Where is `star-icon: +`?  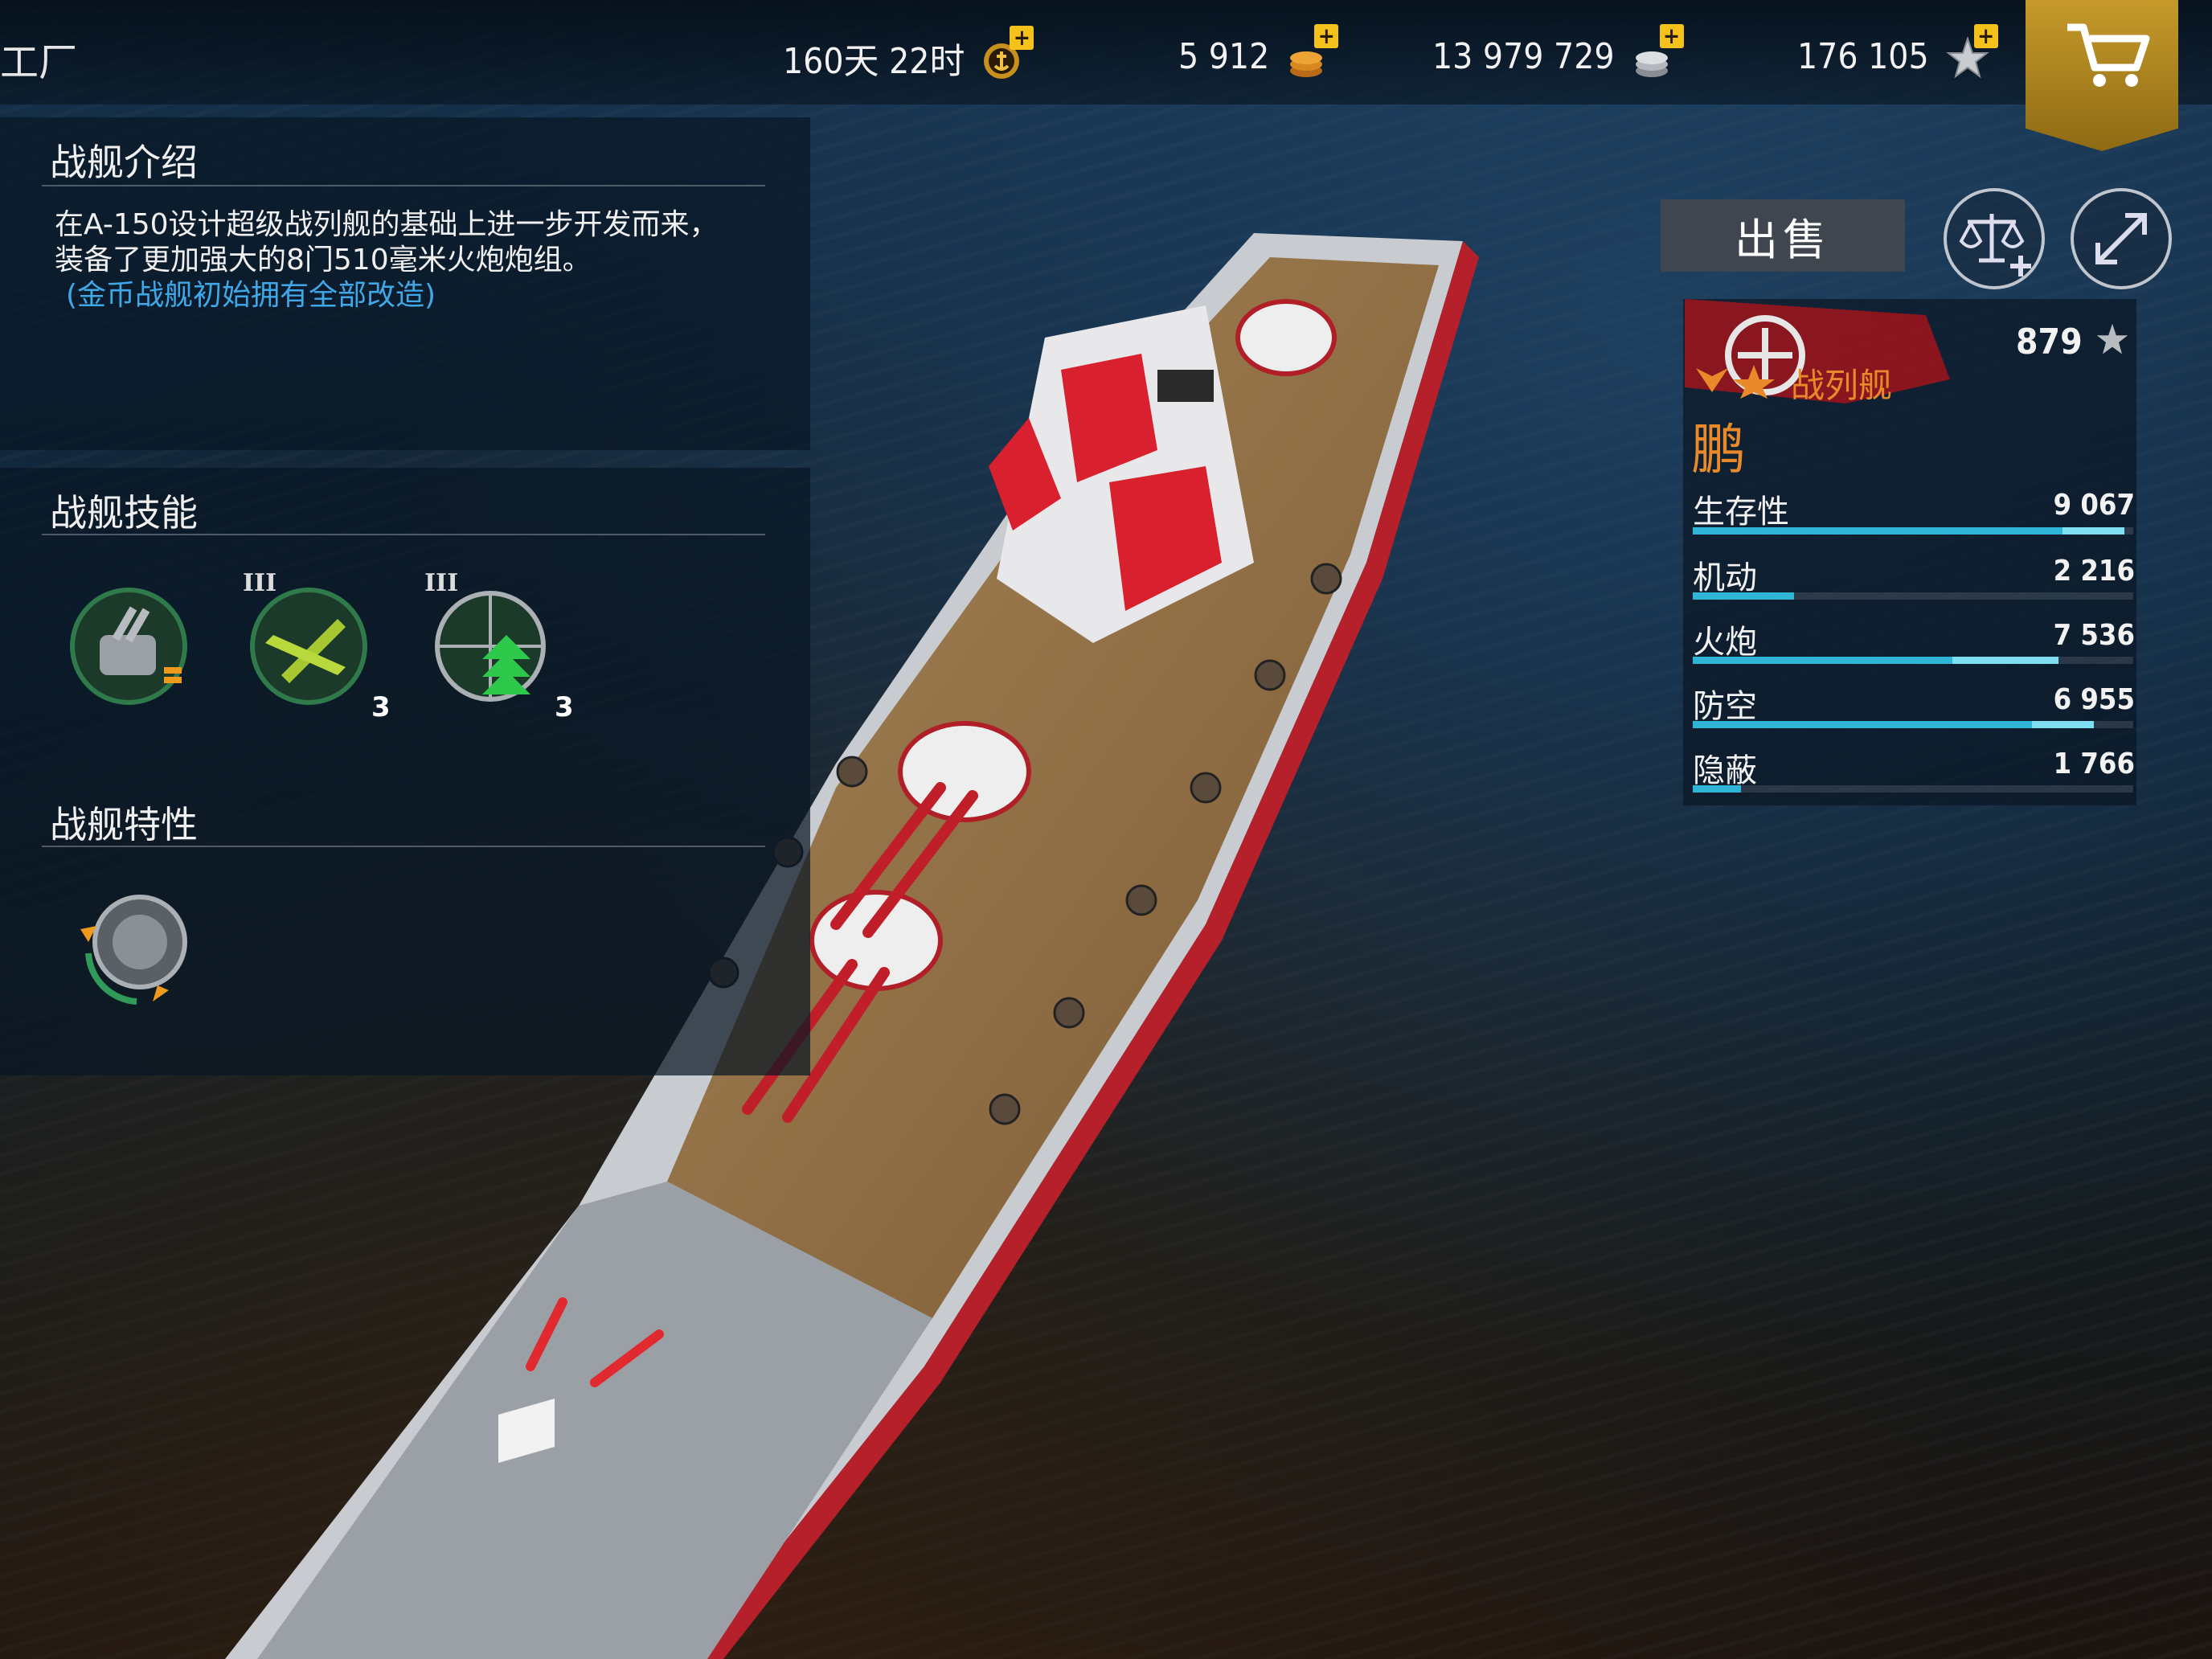 star-icon: + is located at coordinates (1971, 52).